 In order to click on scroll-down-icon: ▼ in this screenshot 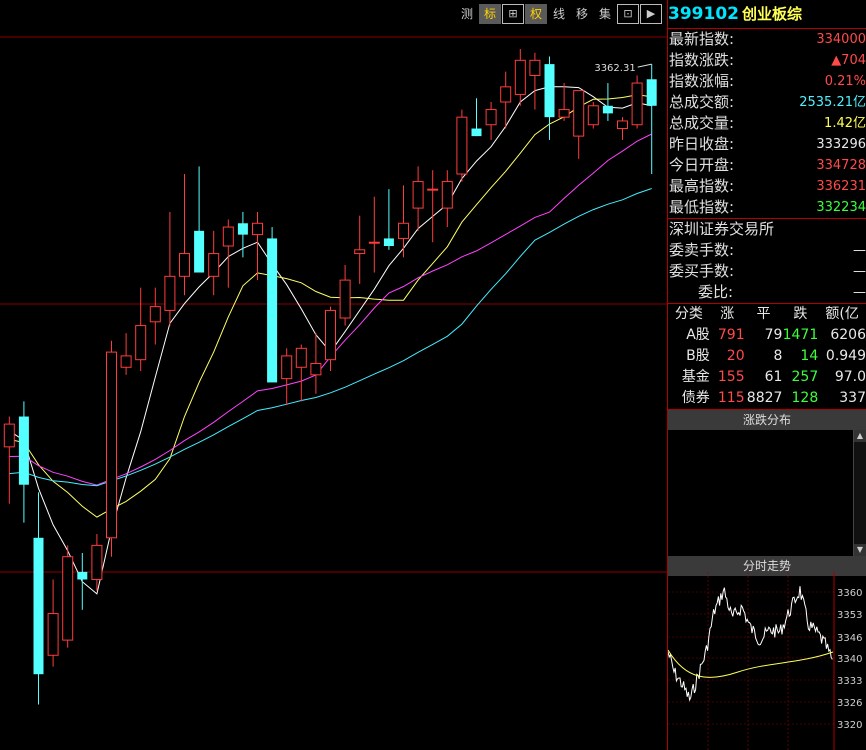, I will do `click(860, 550)`.